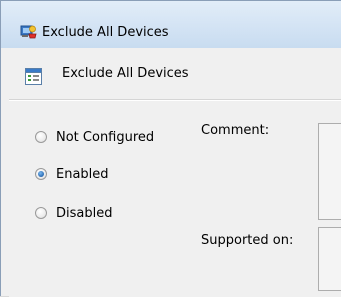  I want to click on group-policy-icon, so click(29, 31).